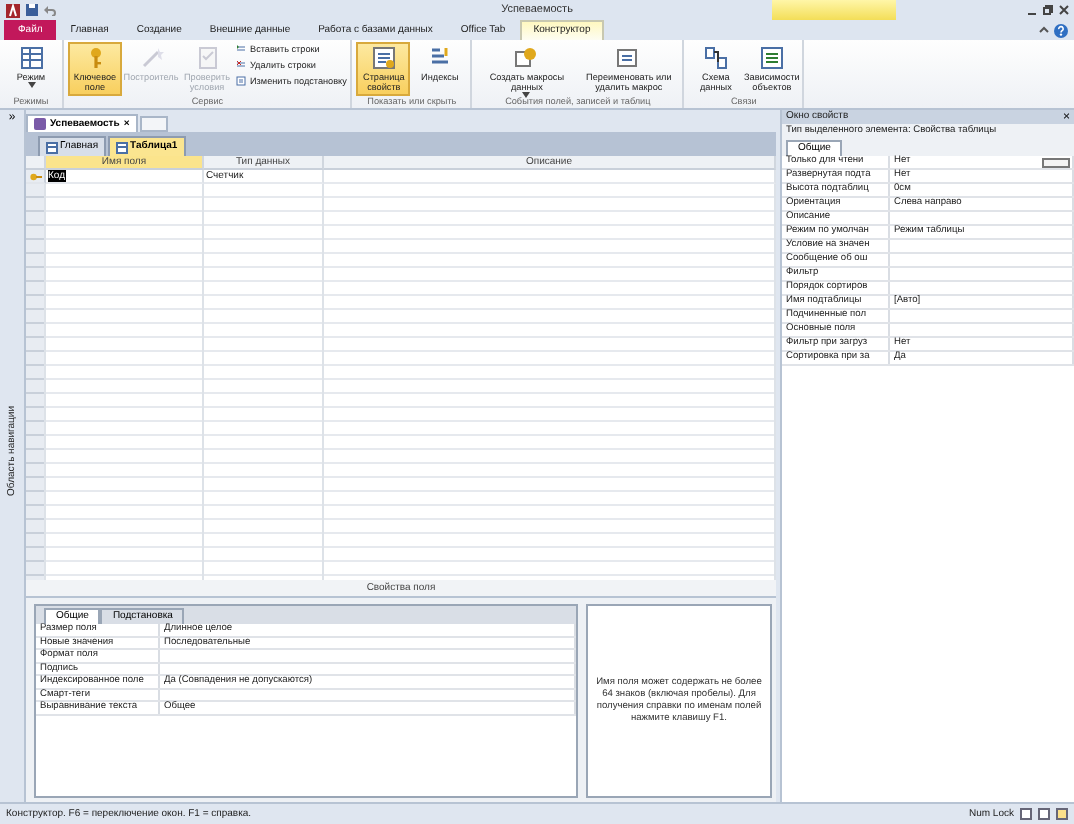  I want to click on dropdown-button, so click(1056, 162).